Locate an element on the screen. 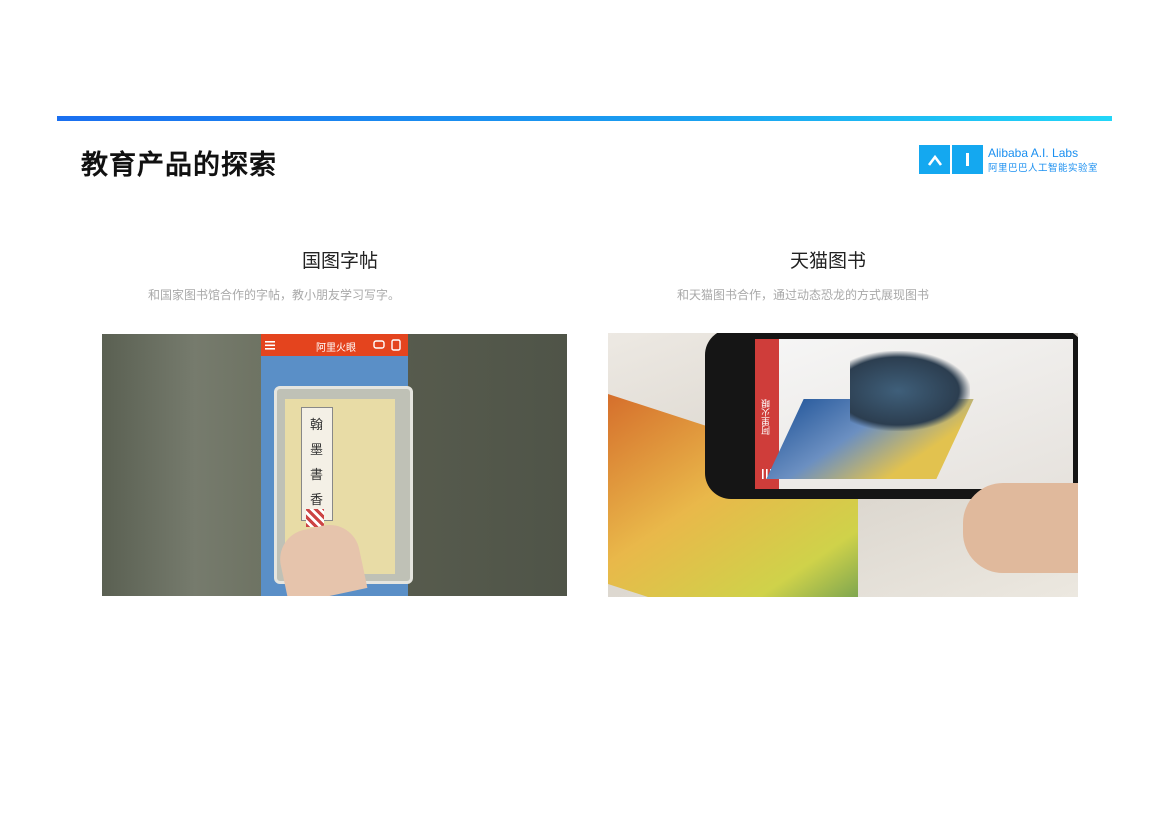 The width and height of the screenshot is (1169, 826). chat-icon is located at coordinates (379, 344).